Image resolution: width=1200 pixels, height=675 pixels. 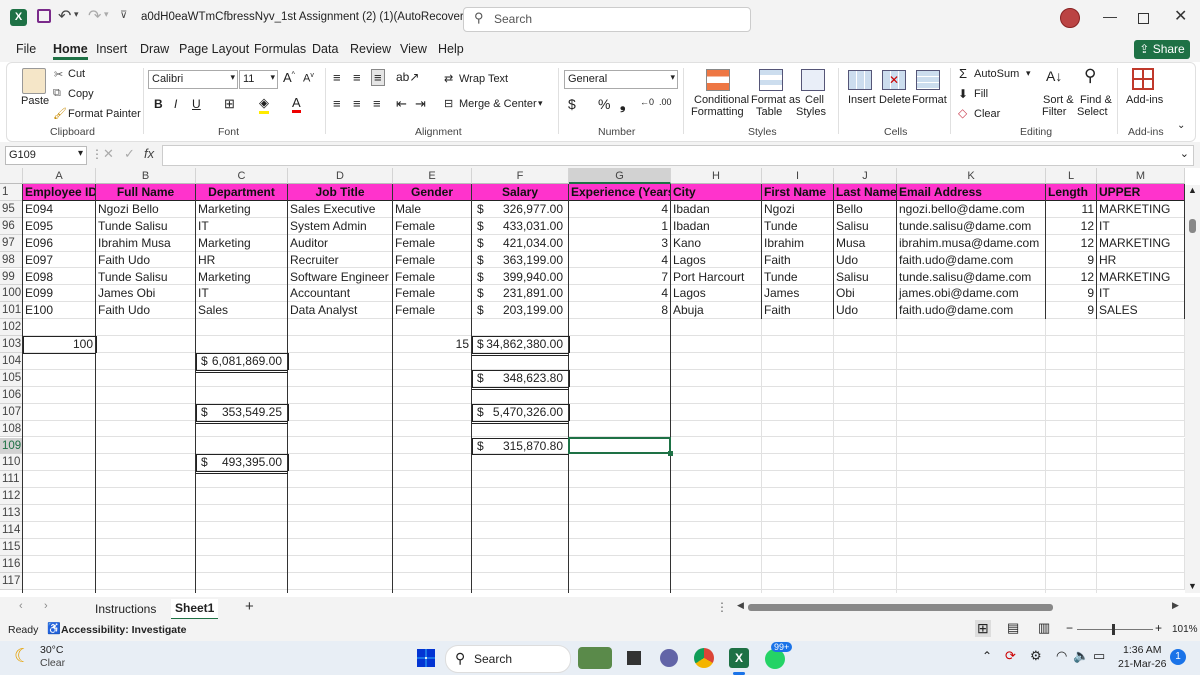 I want to click on increase-decimal-icon: ←0, so click(x=647, y=102).